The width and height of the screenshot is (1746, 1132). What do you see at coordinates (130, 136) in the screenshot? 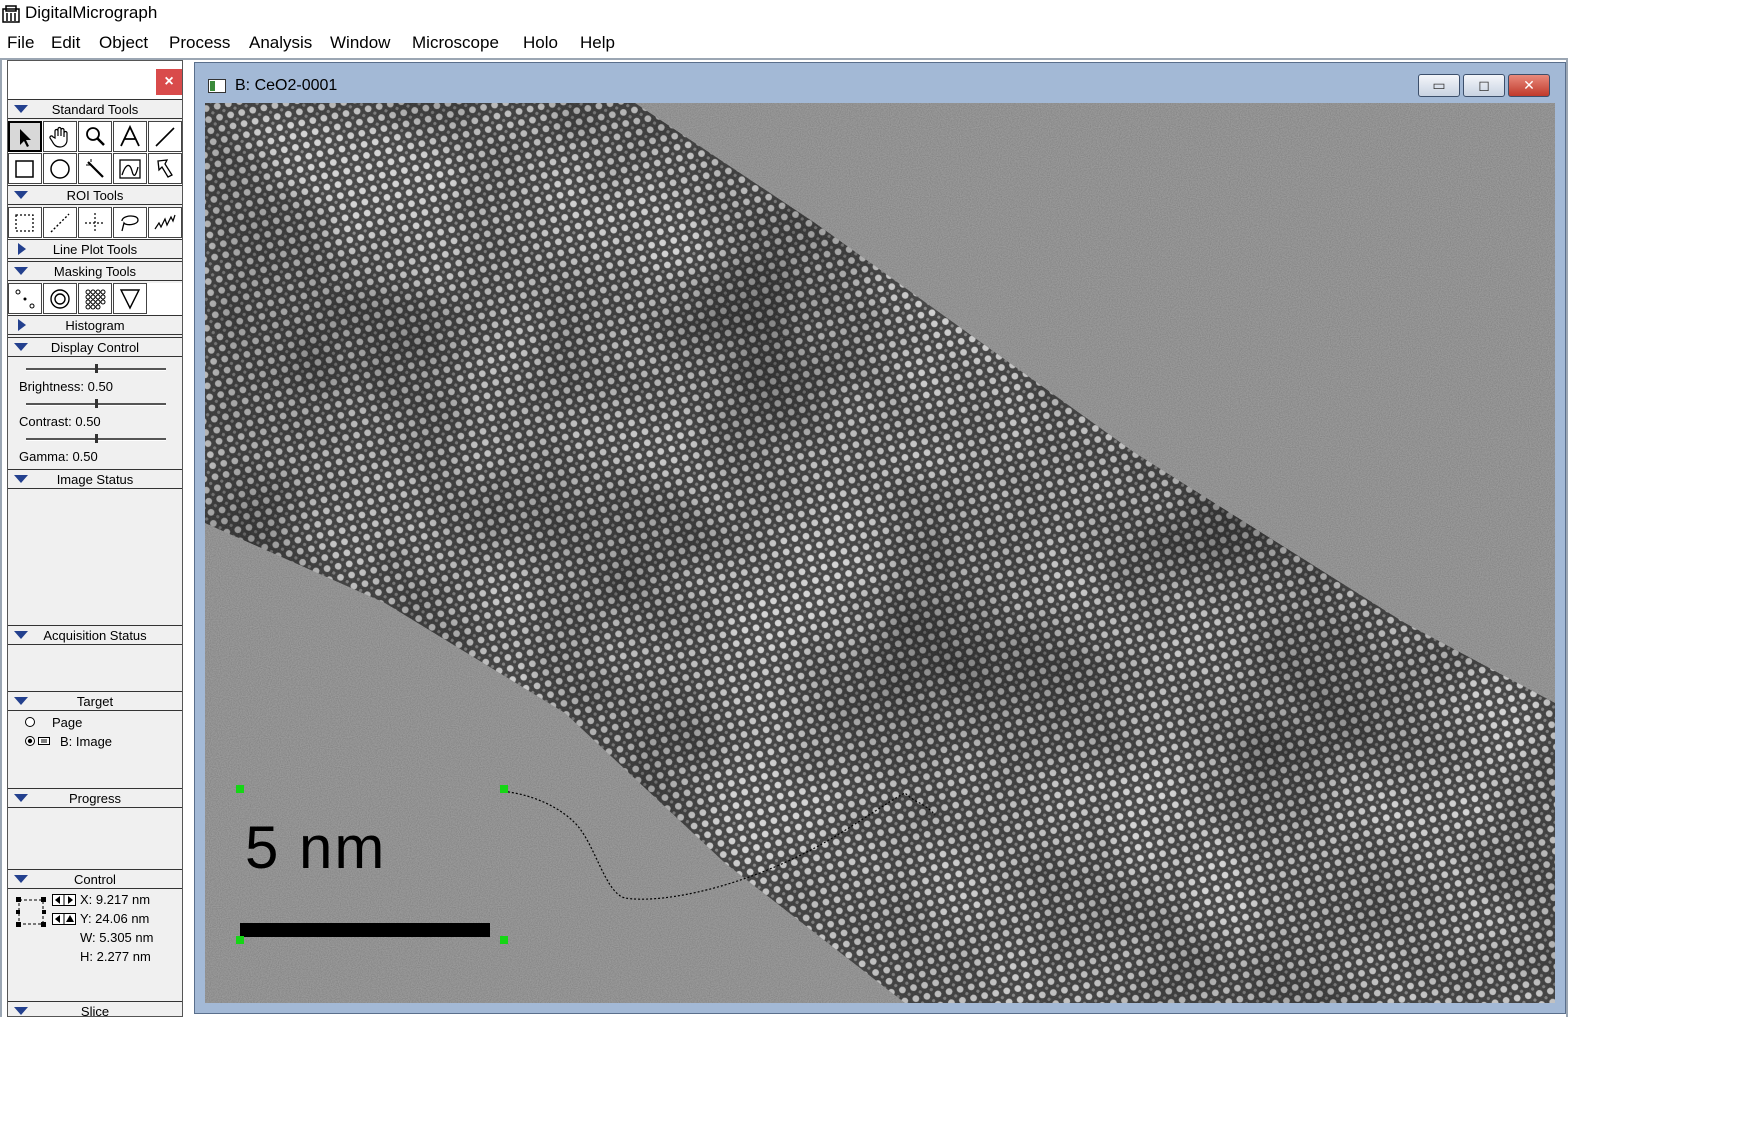
I see `text-tool` at bounding box center [130, 136].